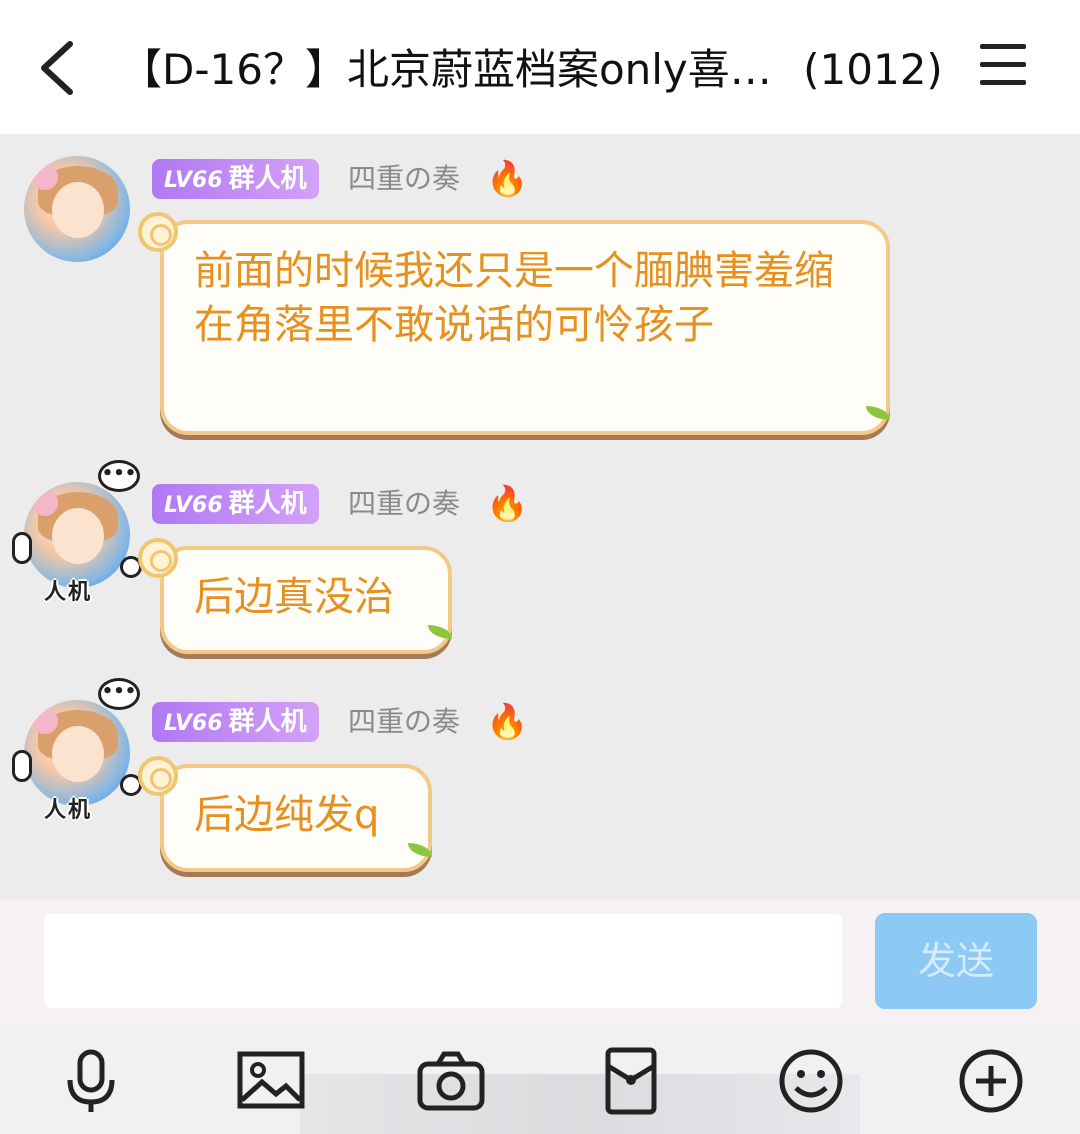 This screenshot has height=1134, width=1080. I want to click on image-icon, so click(271, 1081).